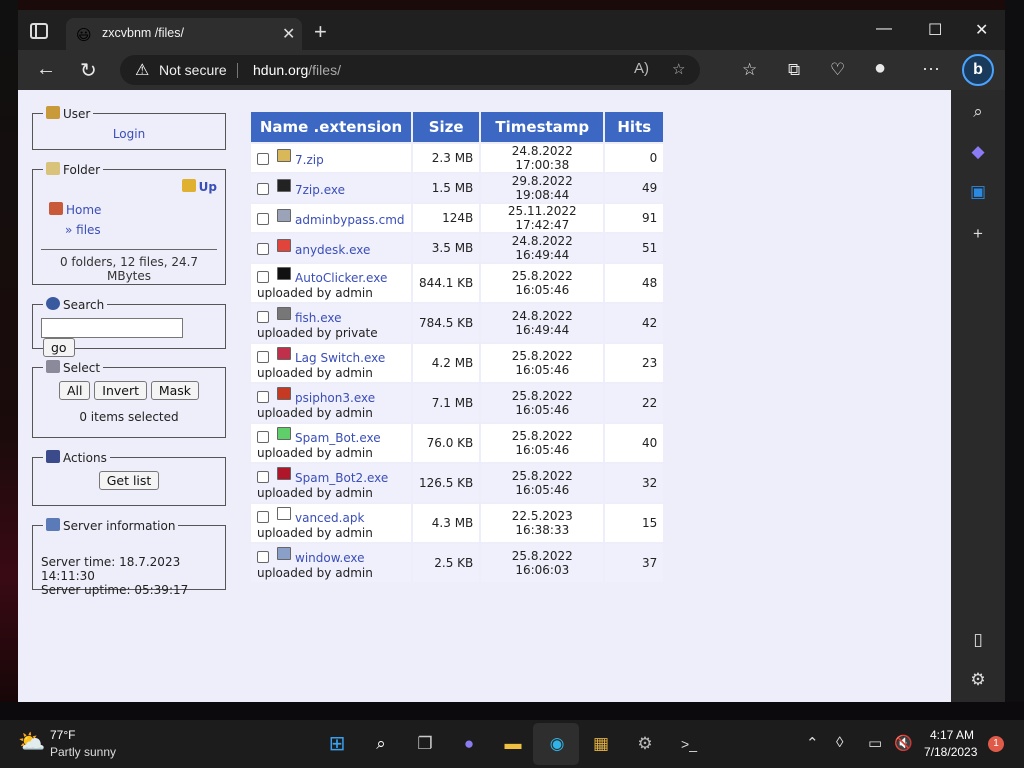 Image resolution: width=1024 pixels, height=768 pixels. Describe the element at coordinates (335, 398) in the screenshot. I see `file-link: psiphon3.exe` at that location.